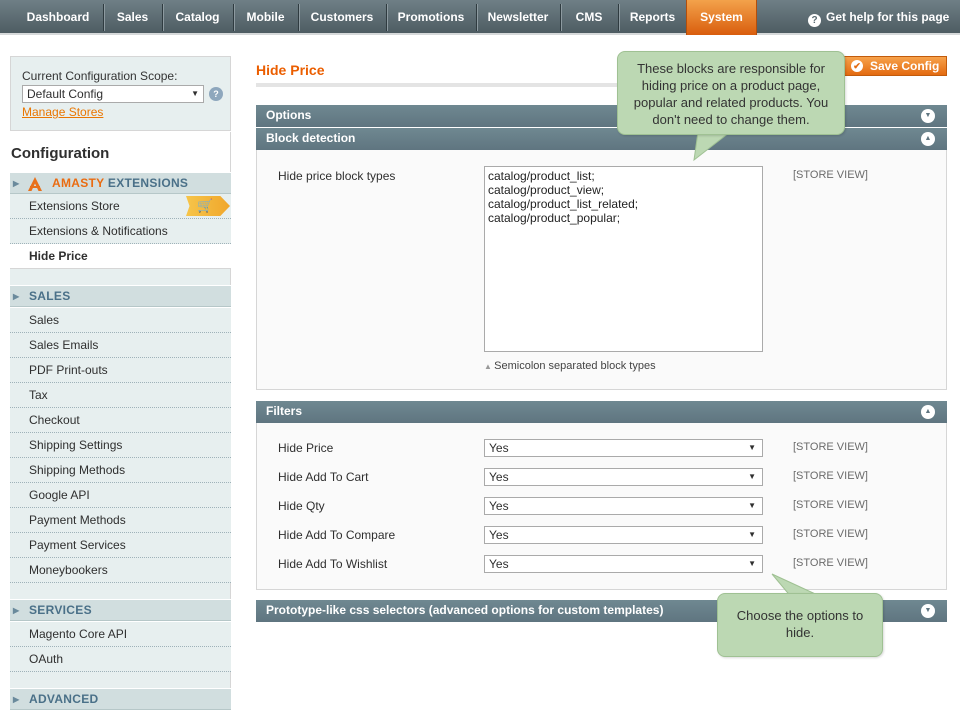 Image resolution: width=960 pixels, height=710 pixels. I want to click on sidebar-item-label: Tax, so click(38, 395).